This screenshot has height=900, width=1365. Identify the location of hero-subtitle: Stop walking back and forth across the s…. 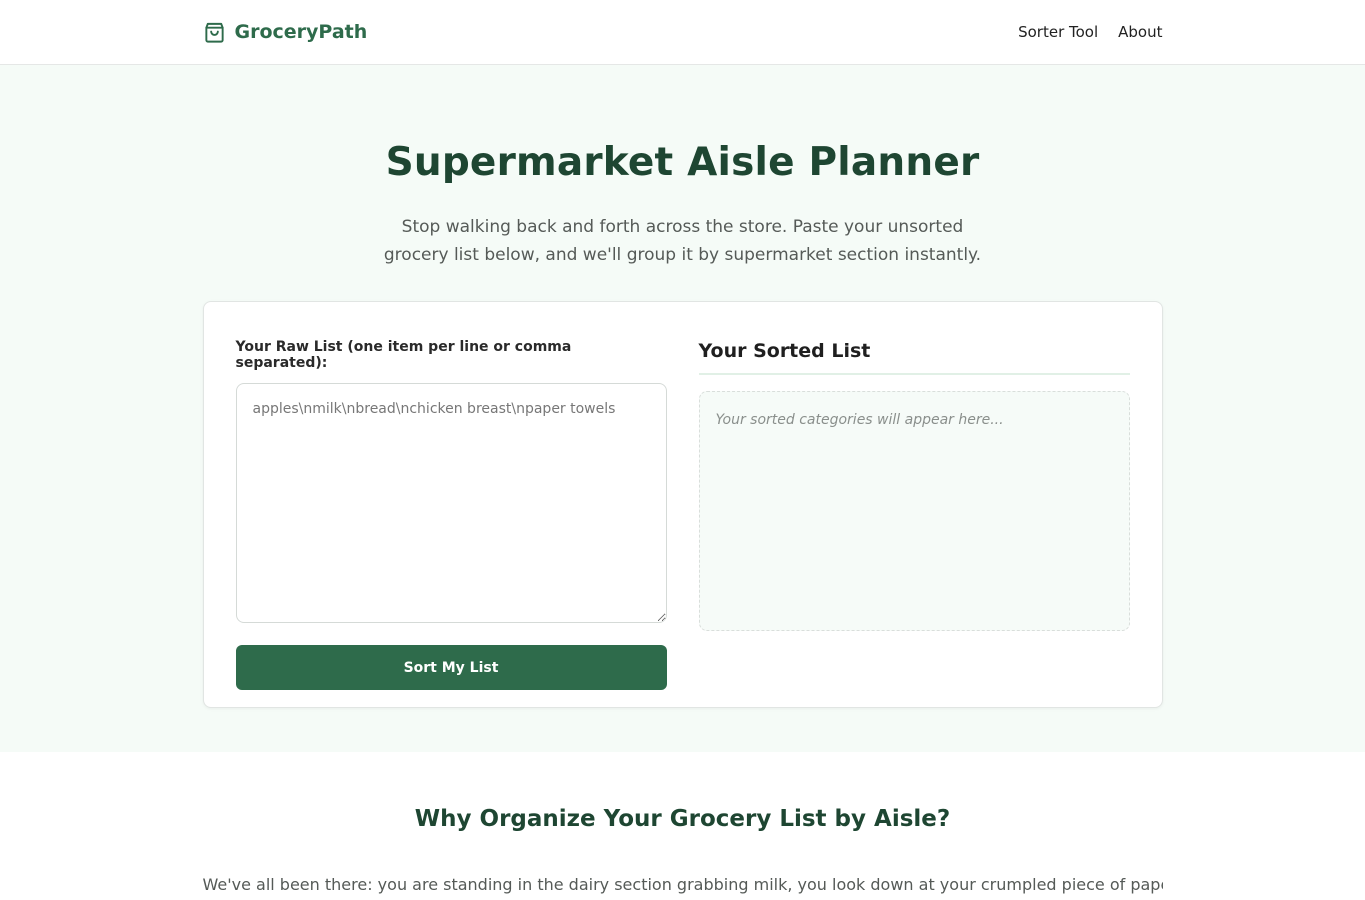
(682, 241).